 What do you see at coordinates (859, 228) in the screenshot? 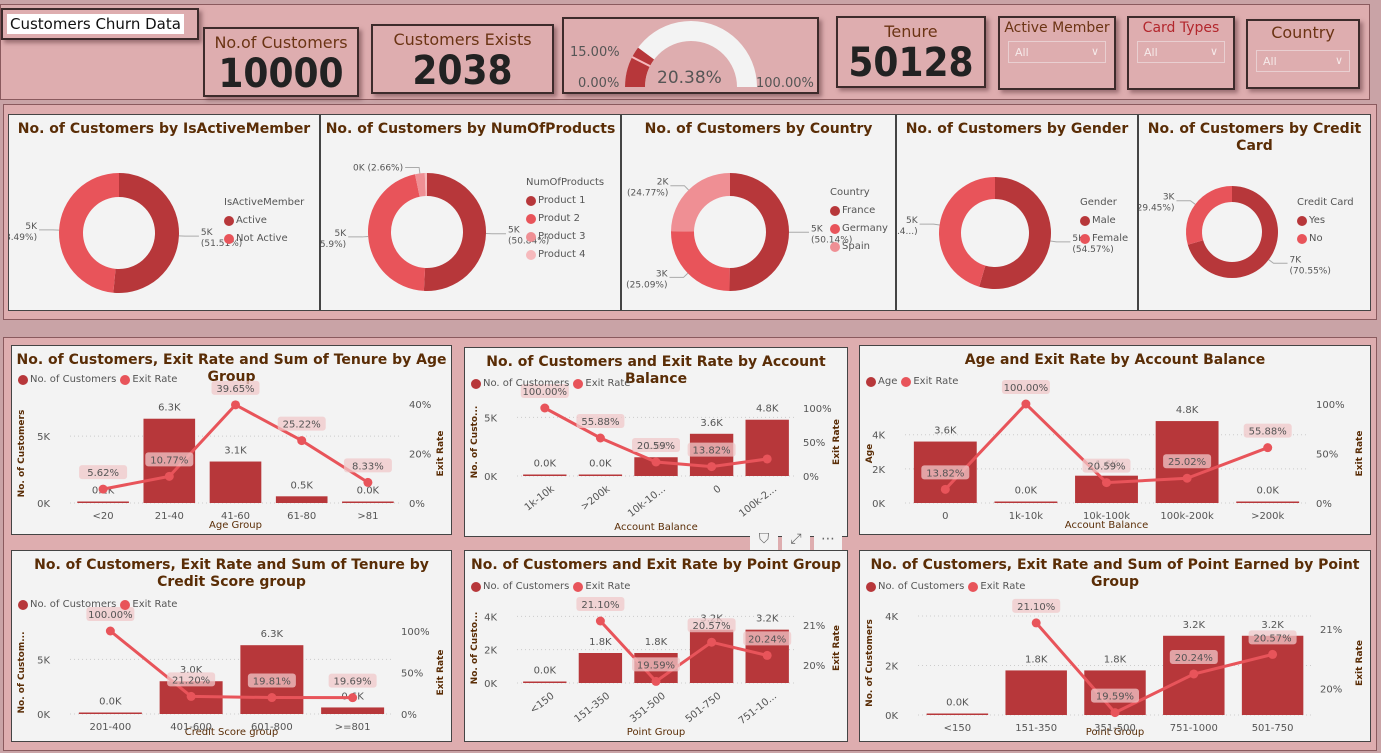
I see `legend-item: Germany` at bounding box center [859, 228].